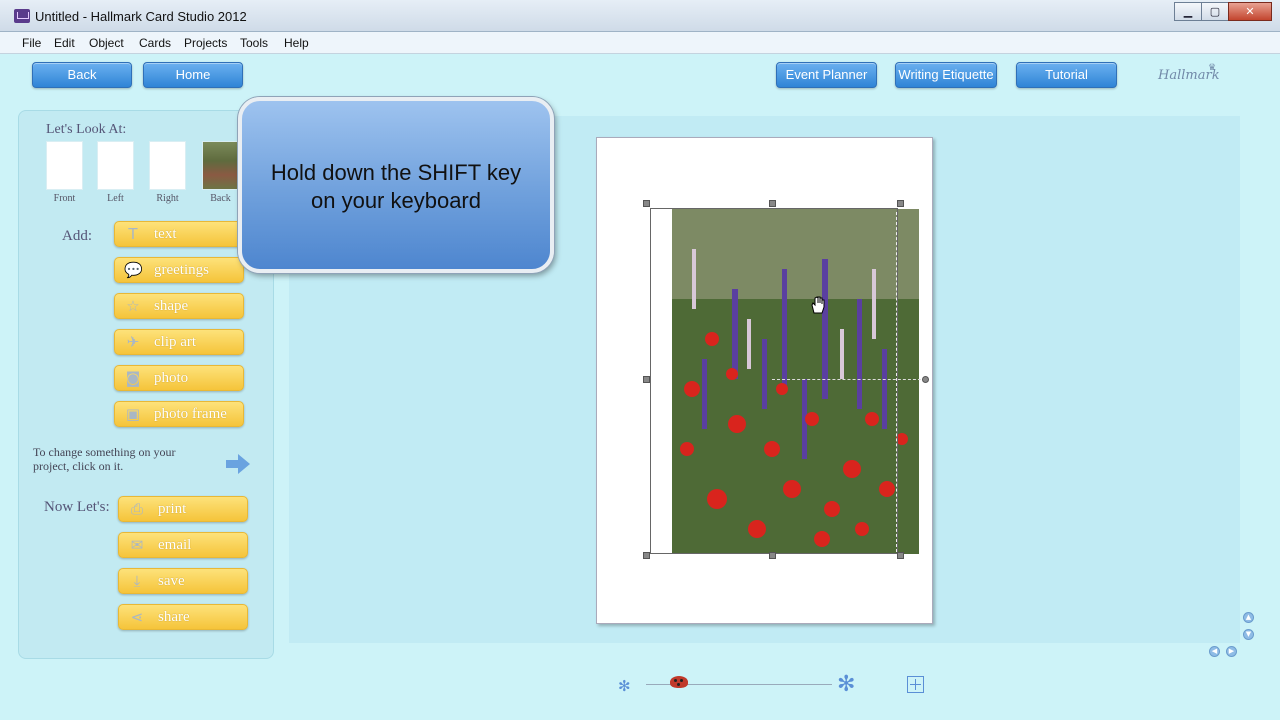 This screenshot has height=720, width=1280. What do you see at coordinates (849, 379) in the screenshot?
I see `rotation-guide` at bounding box center [849, 379].